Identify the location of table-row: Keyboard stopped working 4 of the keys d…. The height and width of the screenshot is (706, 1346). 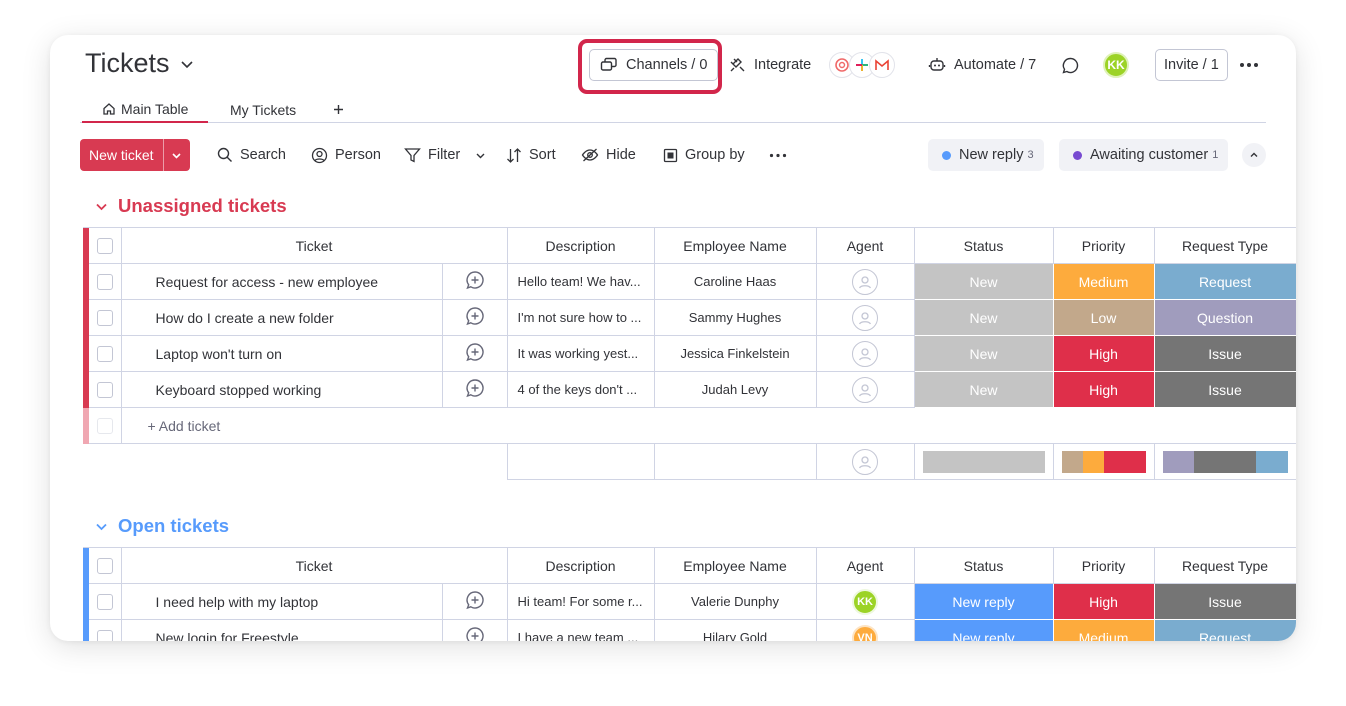
(689, 389).